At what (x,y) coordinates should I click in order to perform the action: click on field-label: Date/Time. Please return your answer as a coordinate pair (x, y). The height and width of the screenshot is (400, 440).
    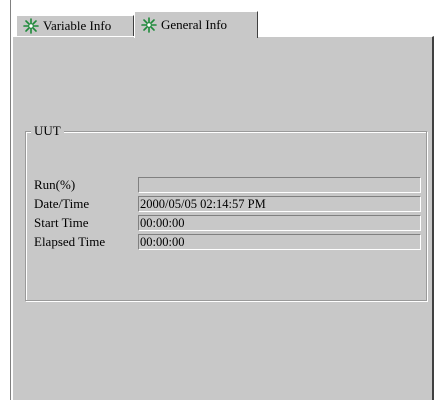
    Looking at the image, I should click on (62, 203).